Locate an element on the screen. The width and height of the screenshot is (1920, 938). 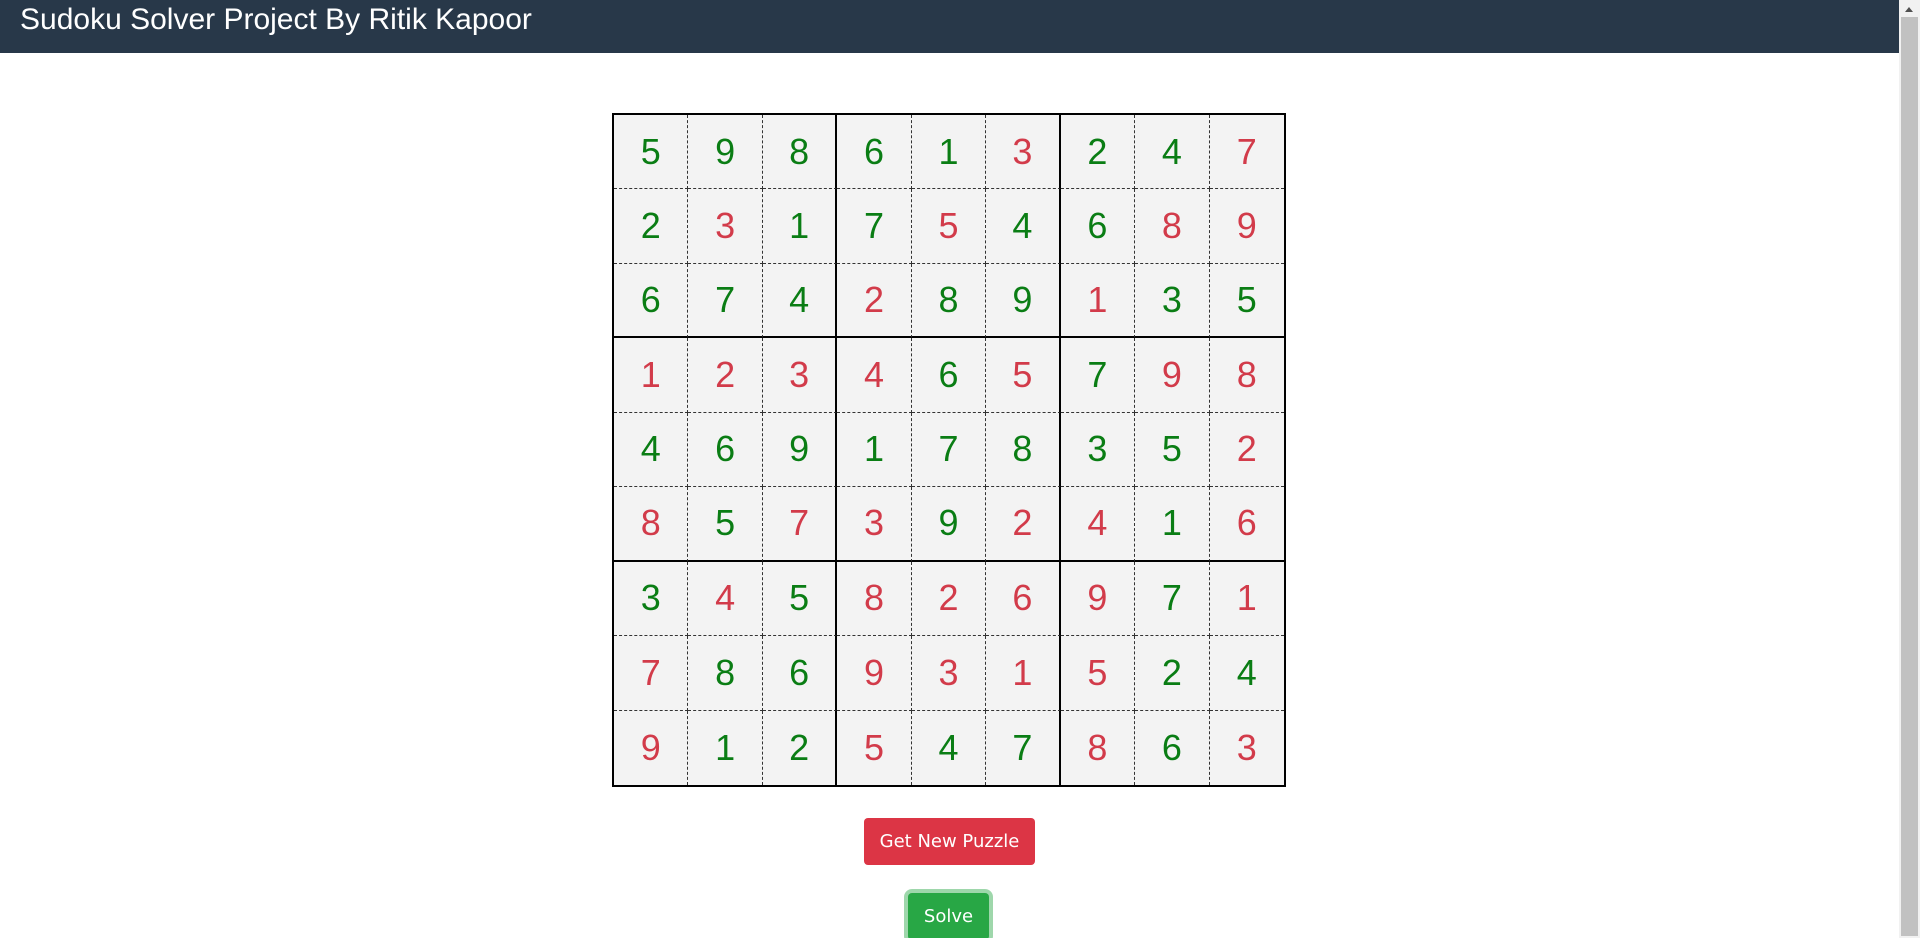
sudoku-cell-r5-c8: 5 is located at coordinates (1172, 450).